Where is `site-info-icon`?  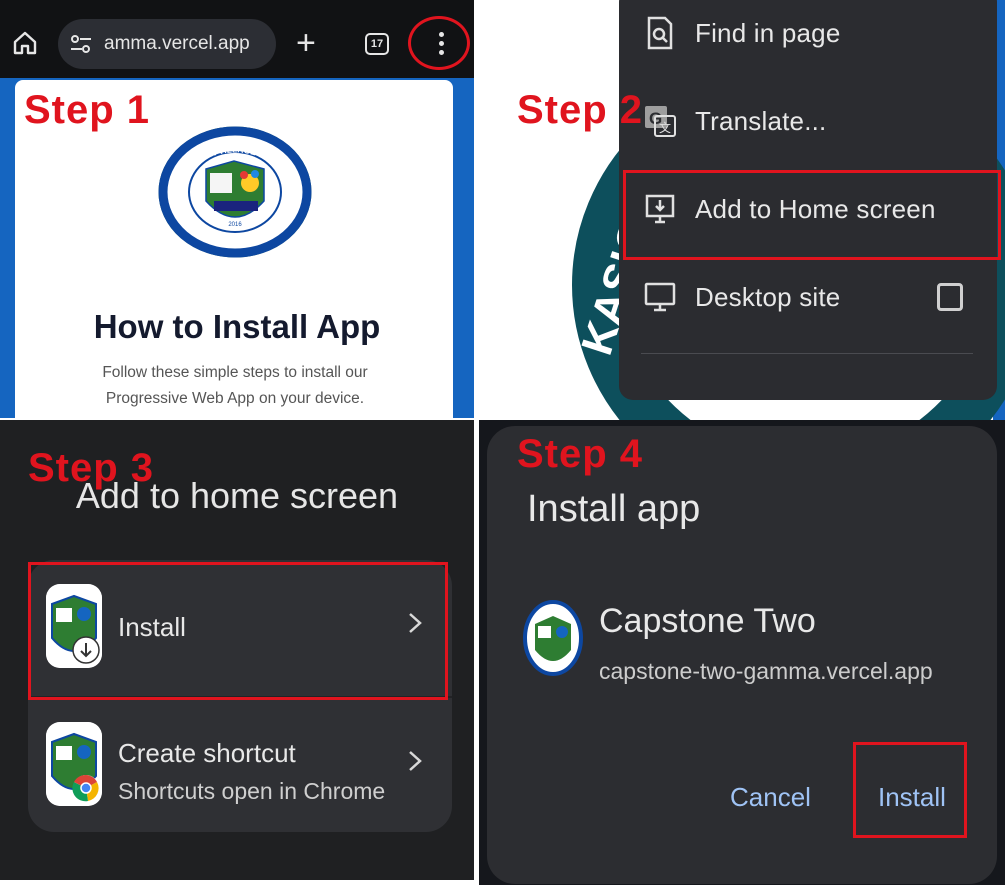
site-info-icon is located at coordinates (81, 44).